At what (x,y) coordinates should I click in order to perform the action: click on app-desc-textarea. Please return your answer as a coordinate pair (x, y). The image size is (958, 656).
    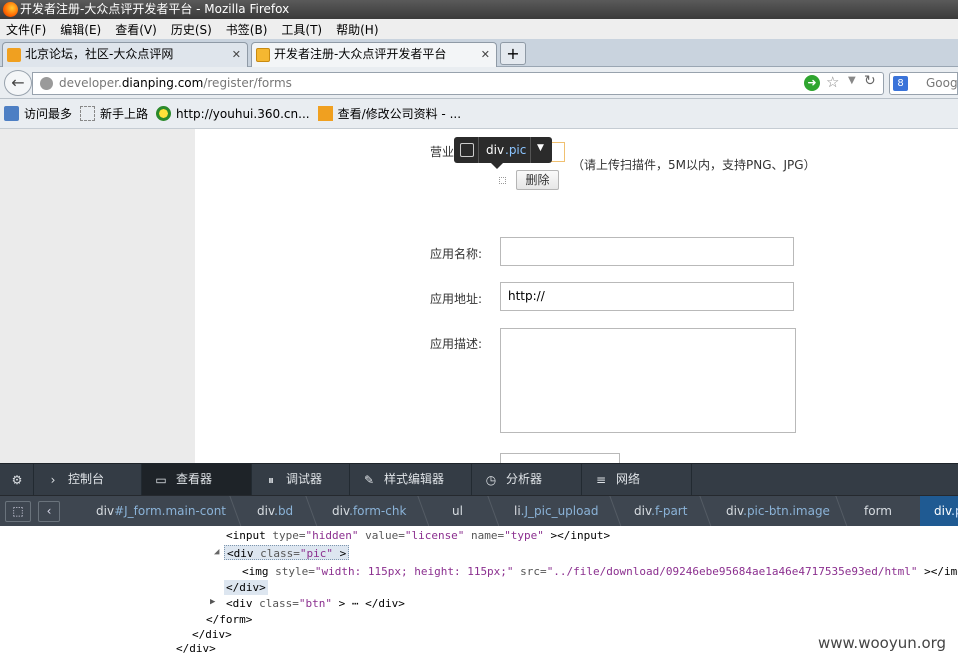
    Looking at the image, I should click on (648, 380).